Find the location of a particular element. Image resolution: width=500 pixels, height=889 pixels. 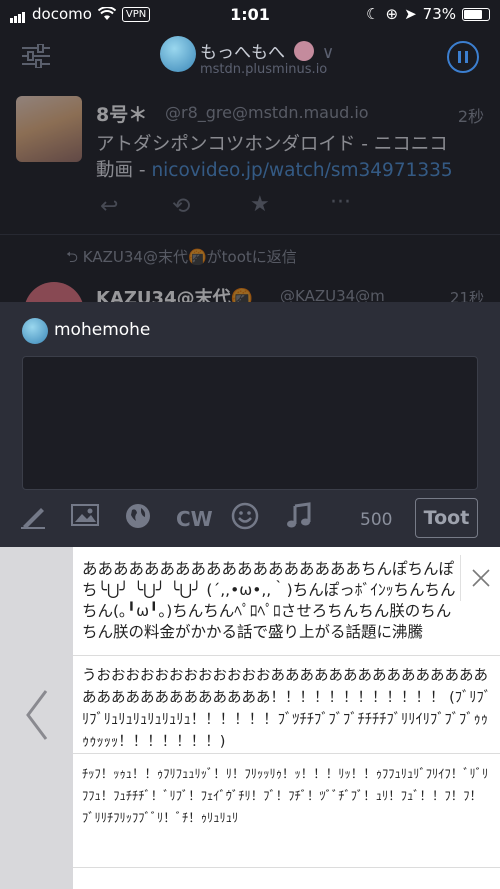

post2-time: 21秒 is located at coordinates (466, 295).